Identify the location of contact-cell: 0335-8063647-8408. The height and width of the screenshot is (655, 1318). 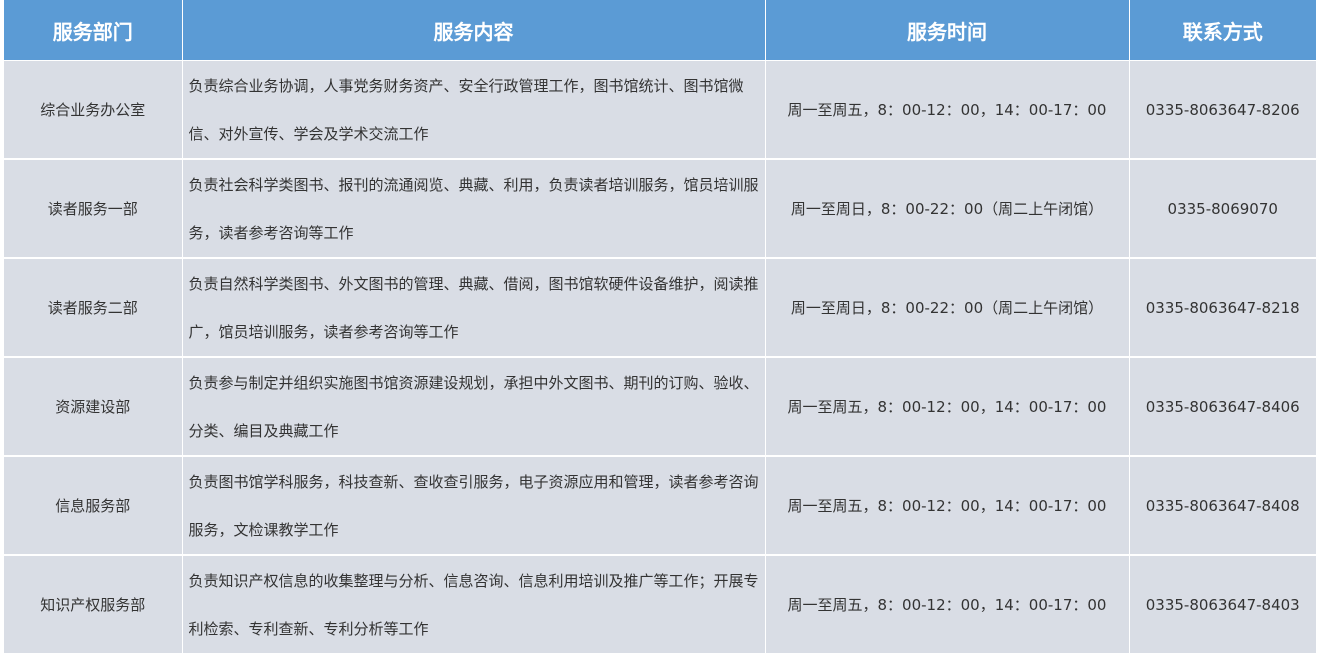
(1222, 506).